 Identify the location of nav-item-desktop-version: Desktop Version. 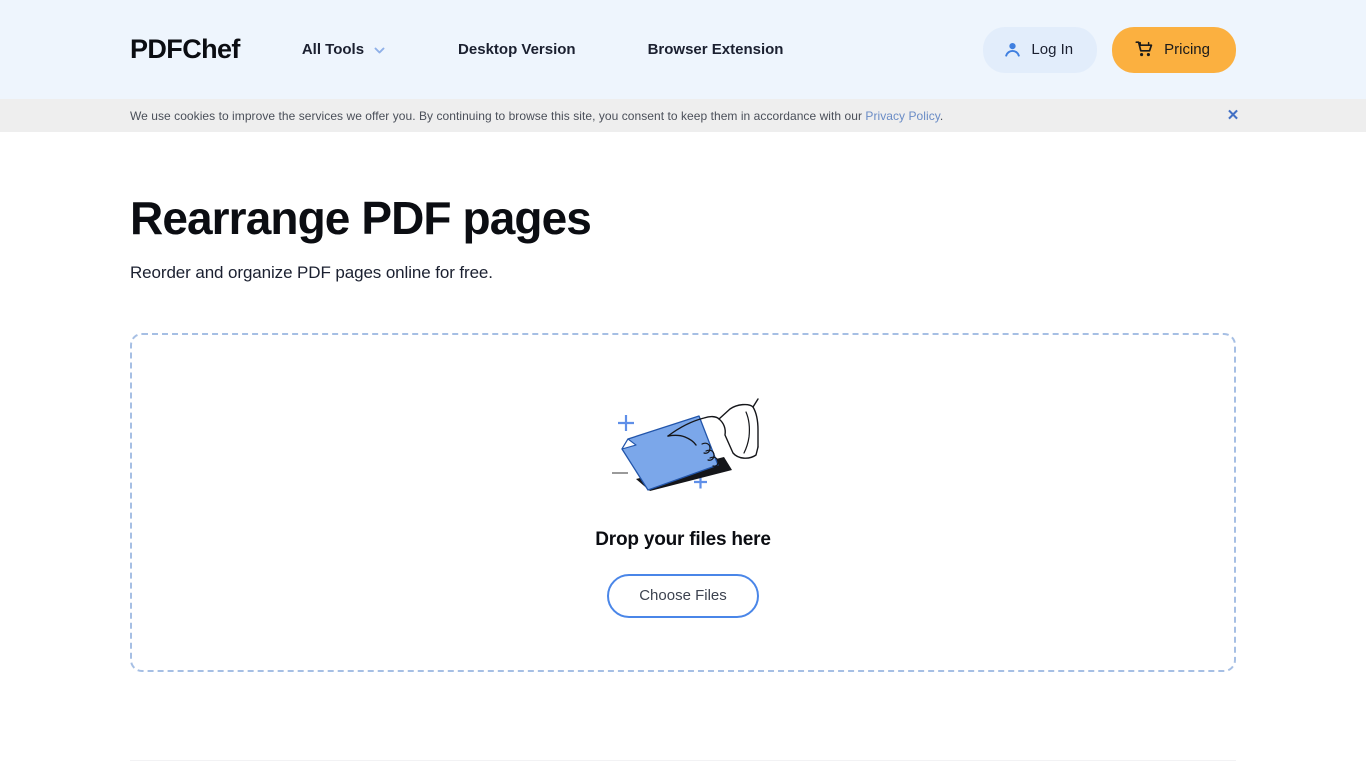
(517, 49).